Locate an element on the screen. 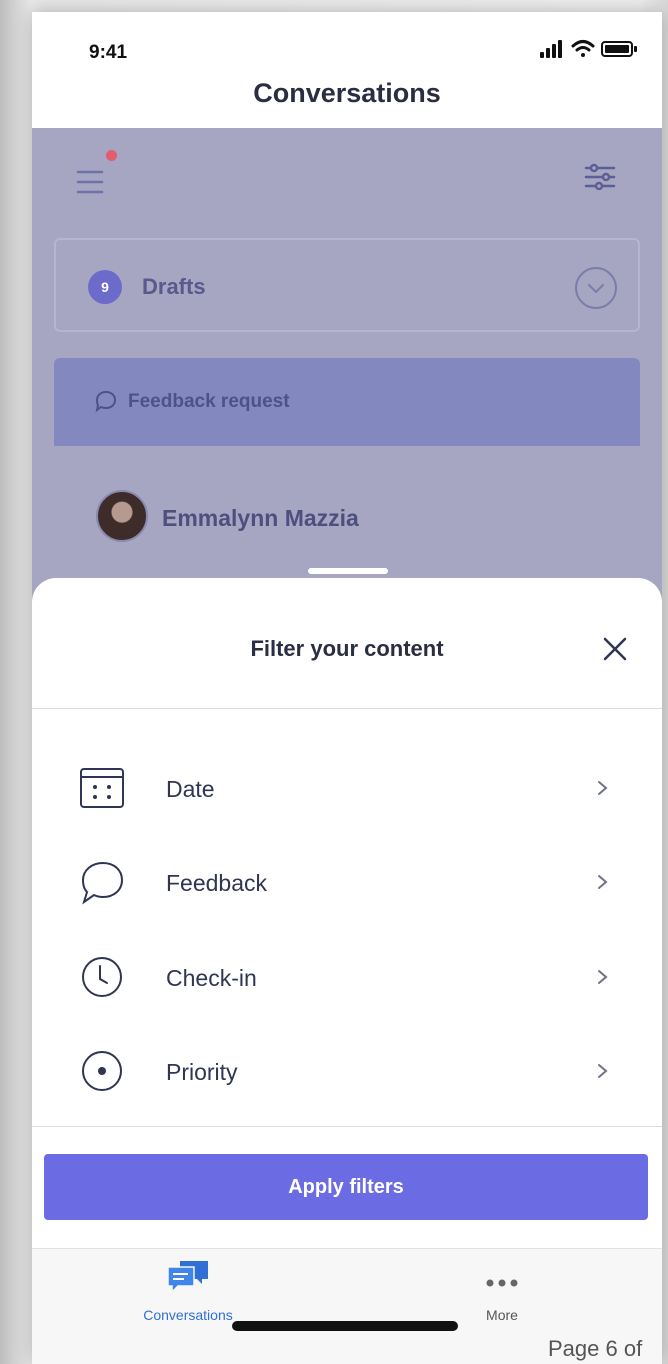 Image resolution: width=668 pixels, height=1364 pixels. status-icons is located at coordinates (588, 49).